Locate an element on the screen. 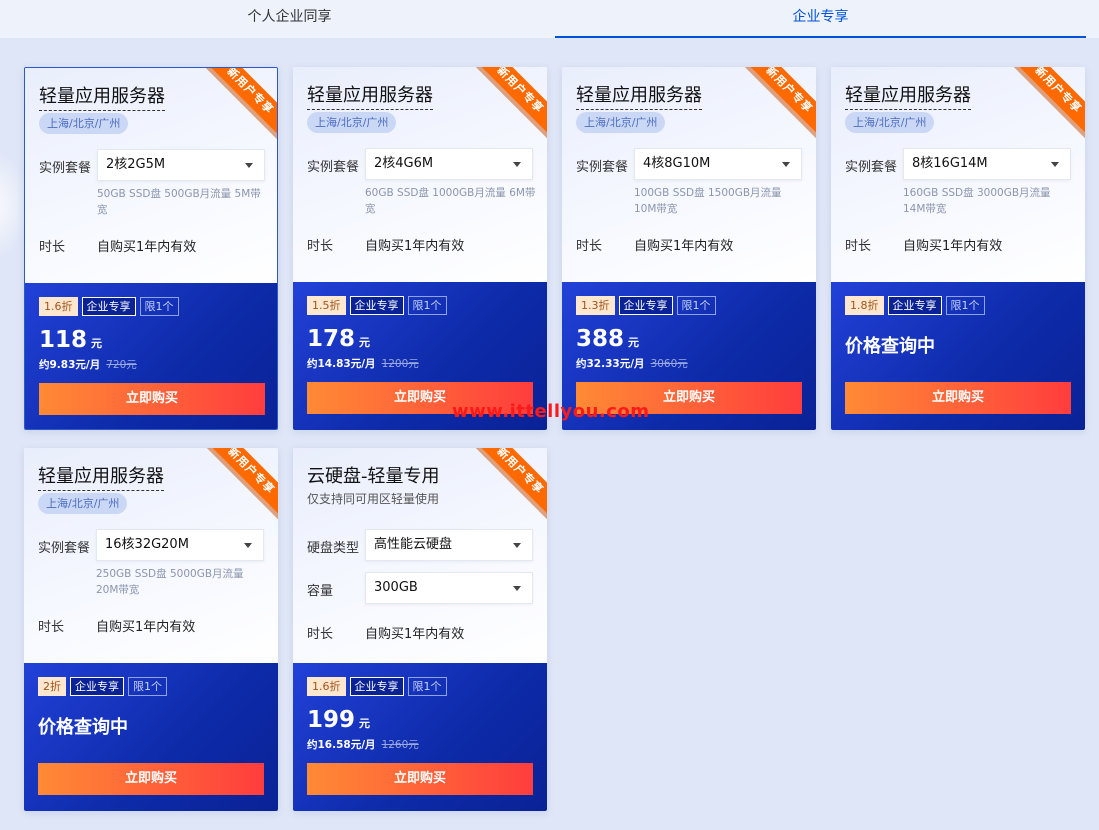 The height and width of the screenshot is (830, 1099). tab-enterprise-exclusive: 企业专享 is located at coordinates (820, 19).